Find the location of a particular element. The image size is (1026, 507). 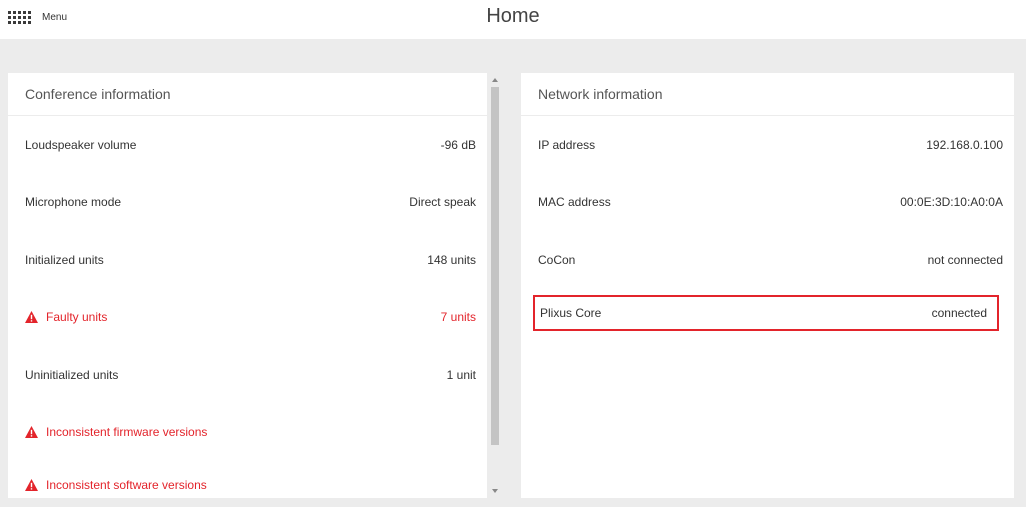

row-label: Loudspeaker volume is located at coordinates (81, 144).